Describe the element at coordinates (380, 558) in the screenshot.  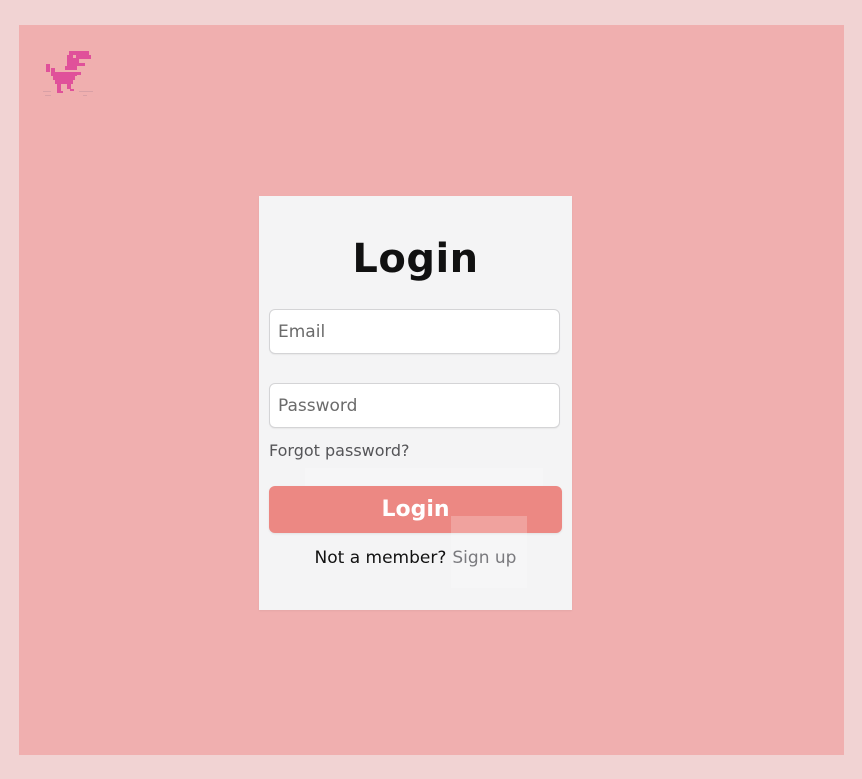
I see `member-prompt-text: Not a member?` at that location.